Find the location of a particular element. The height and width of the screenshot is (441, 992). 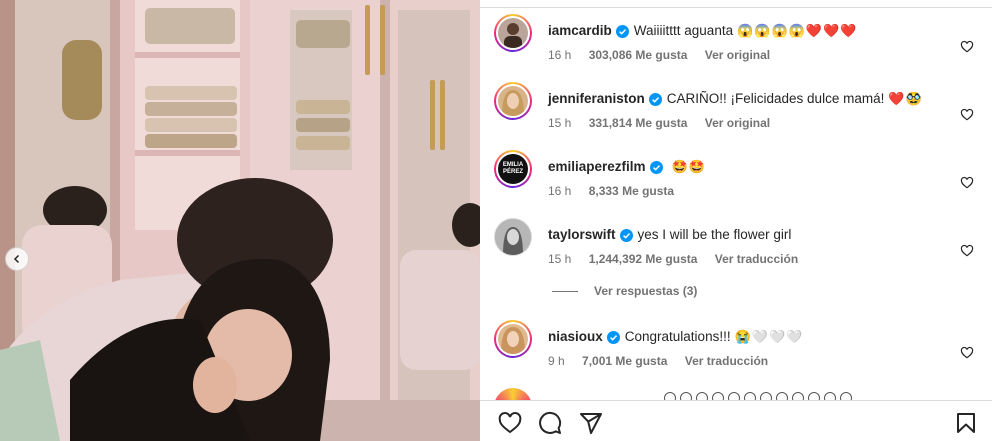

comment-username: iamcardib is located at coordinates (580, 31).